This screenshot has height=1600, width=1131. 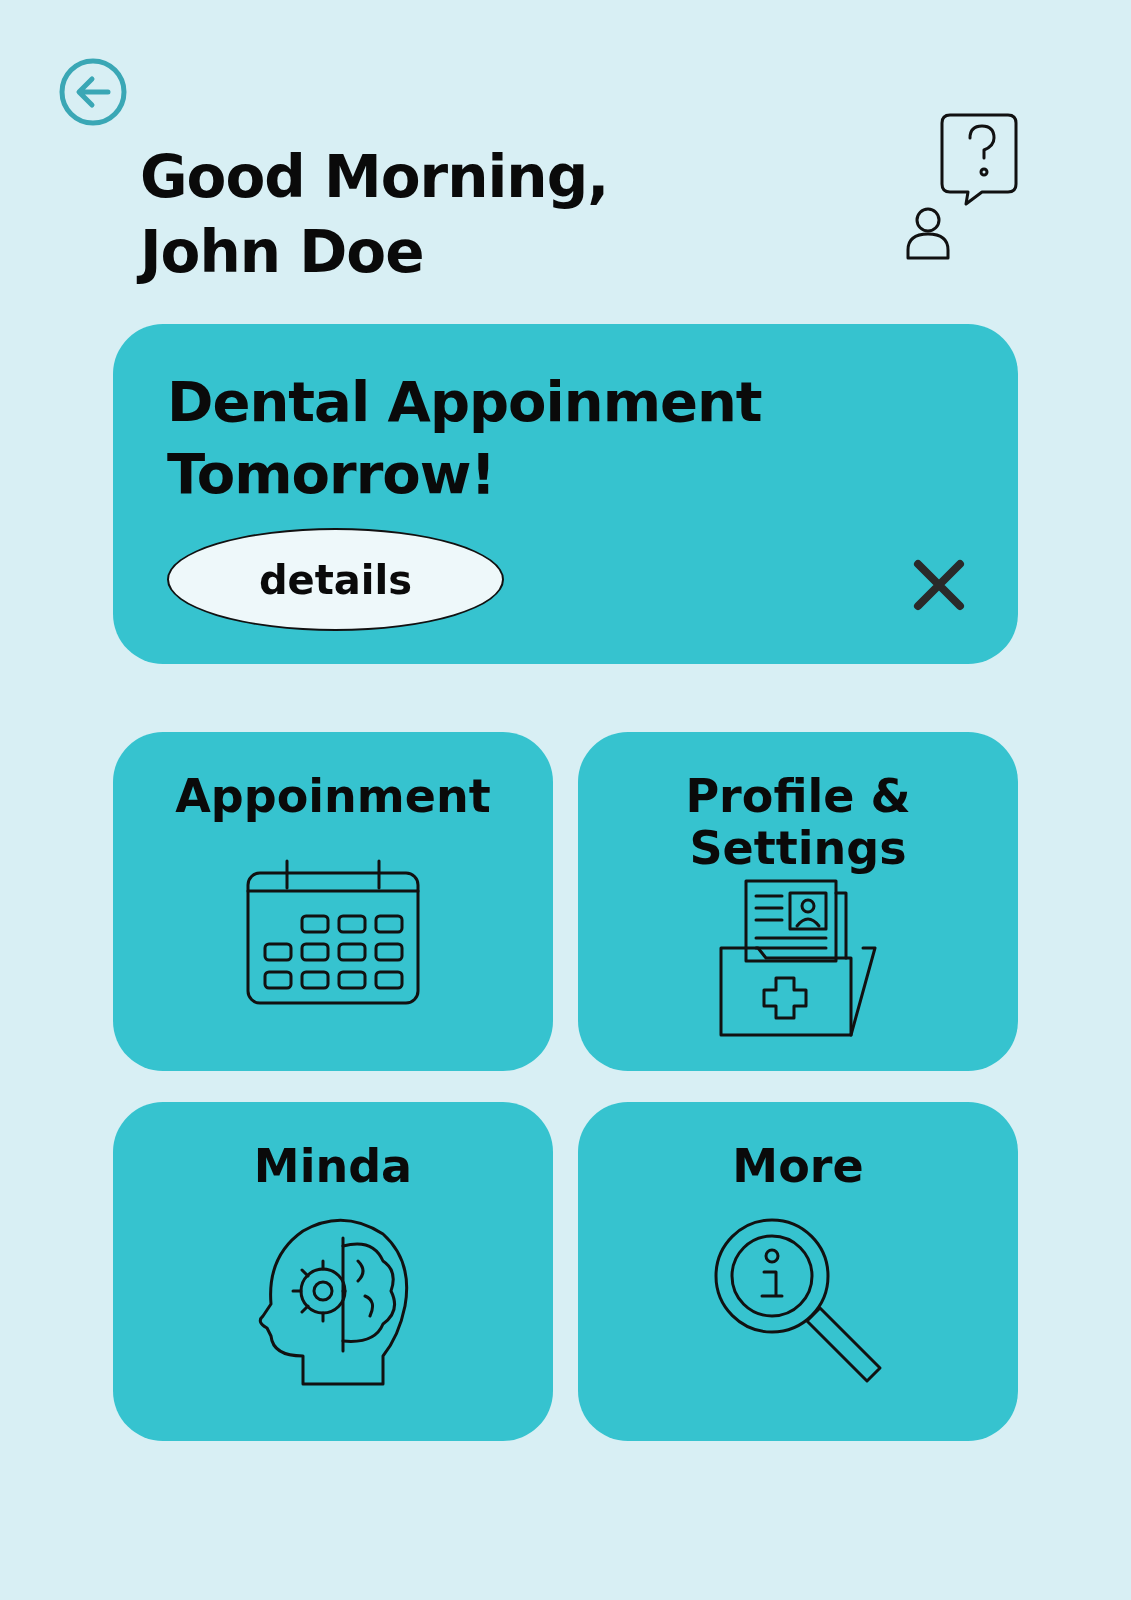 I want to click on menu-tile: Appoinment, so click(x=333, y=901).